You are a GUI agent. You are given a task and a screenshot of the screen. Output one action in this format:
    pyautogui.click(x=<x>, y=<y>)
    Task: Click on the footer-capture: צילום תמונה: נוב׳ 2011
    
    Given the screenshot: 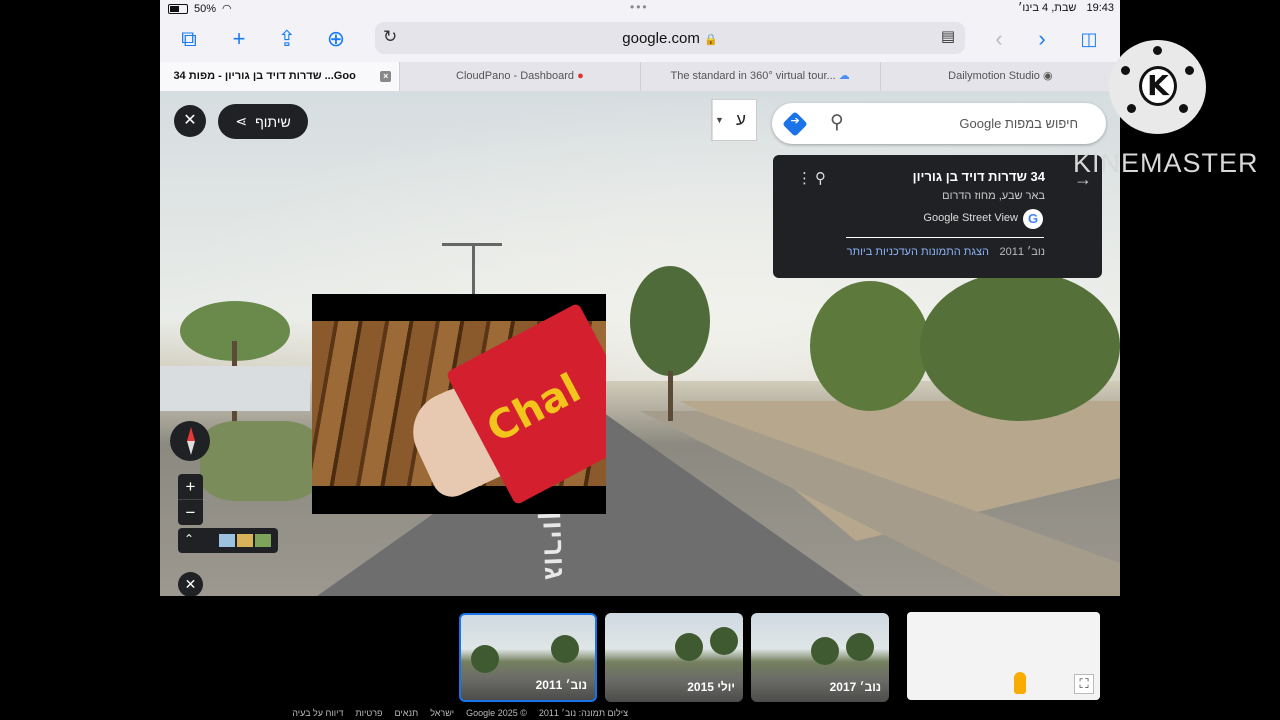 What is the action you would take?
    pyautogui.click(x=583, y=713)
    